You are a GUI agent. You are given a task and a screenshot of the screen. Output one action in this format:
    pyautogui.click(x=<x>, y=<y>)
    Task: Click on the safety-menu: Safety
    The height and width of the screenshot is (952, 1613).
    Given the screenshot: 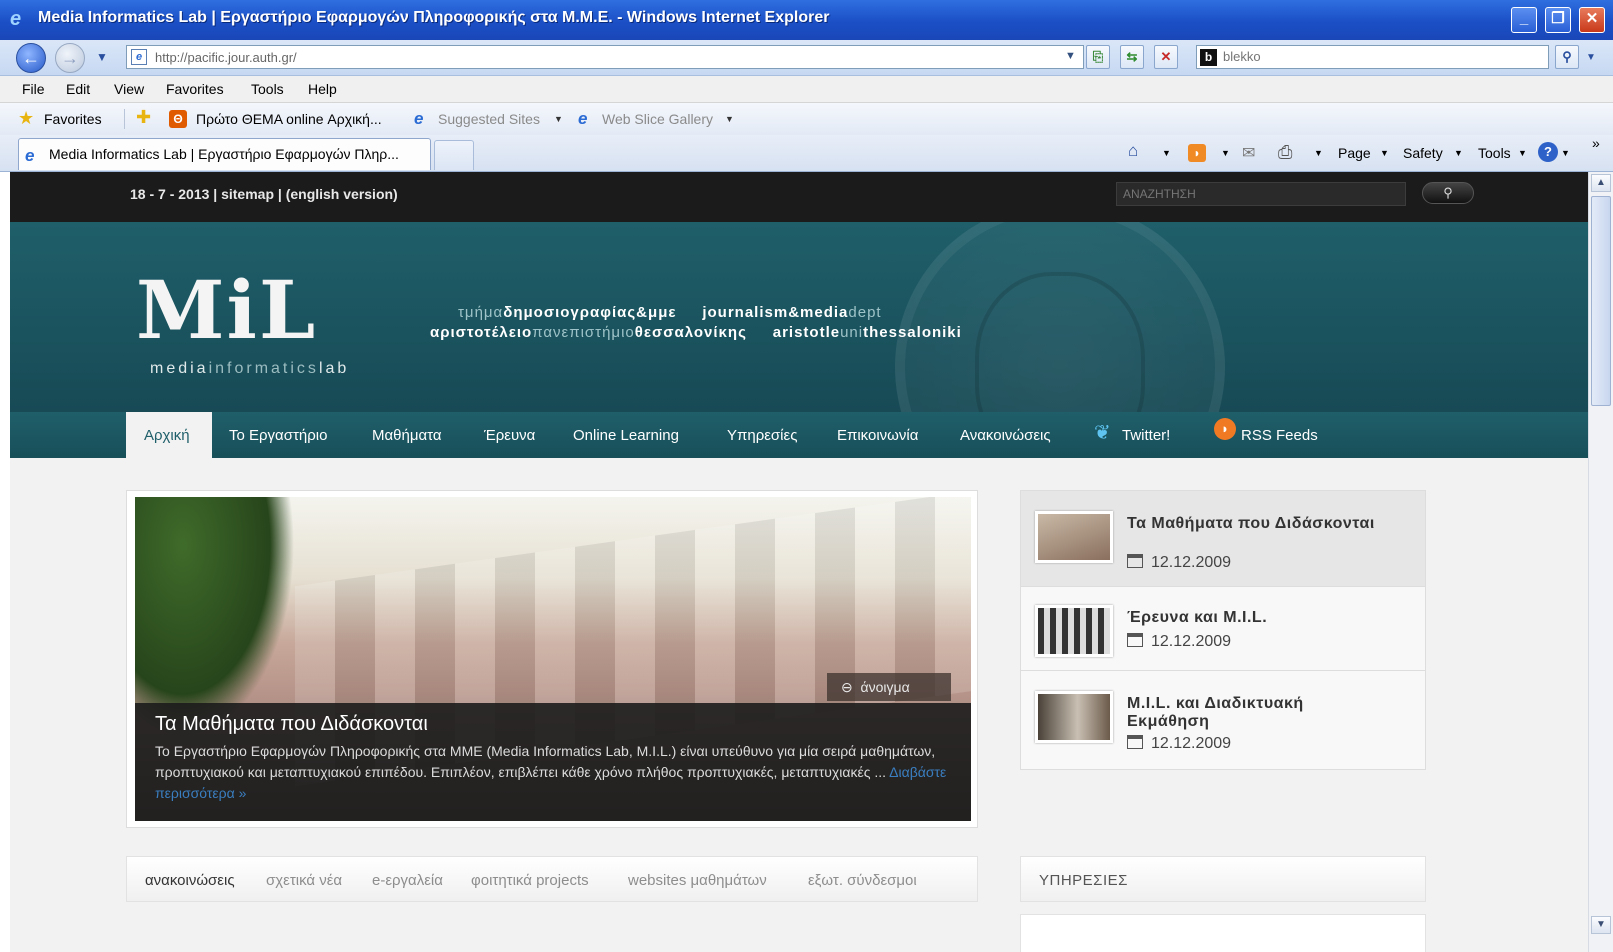 What is the action you would take?
    pyautogui.click(x=1423, y=153)
    